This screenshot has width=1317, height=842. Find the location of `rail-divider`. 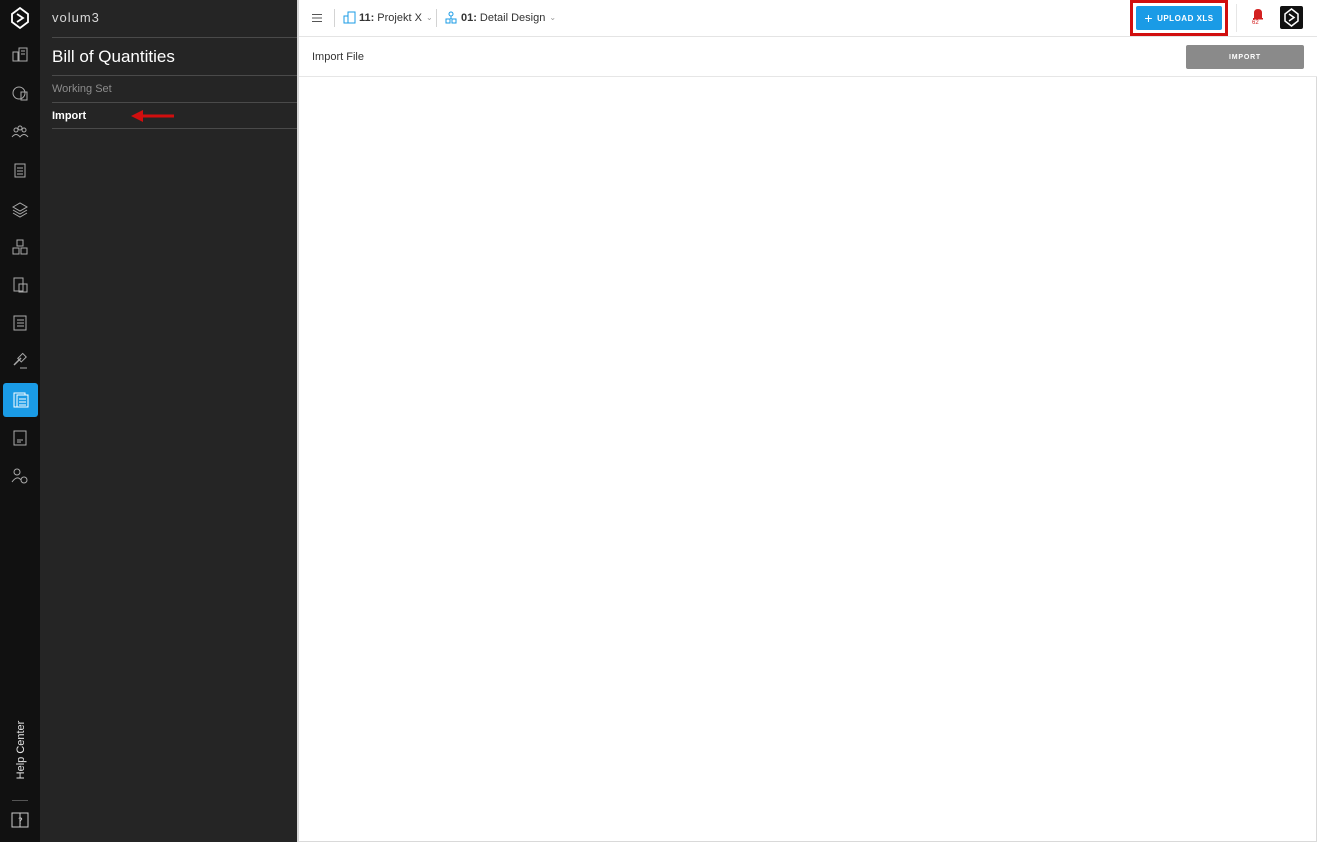

rail-divider is located at coordinates (20, 800).